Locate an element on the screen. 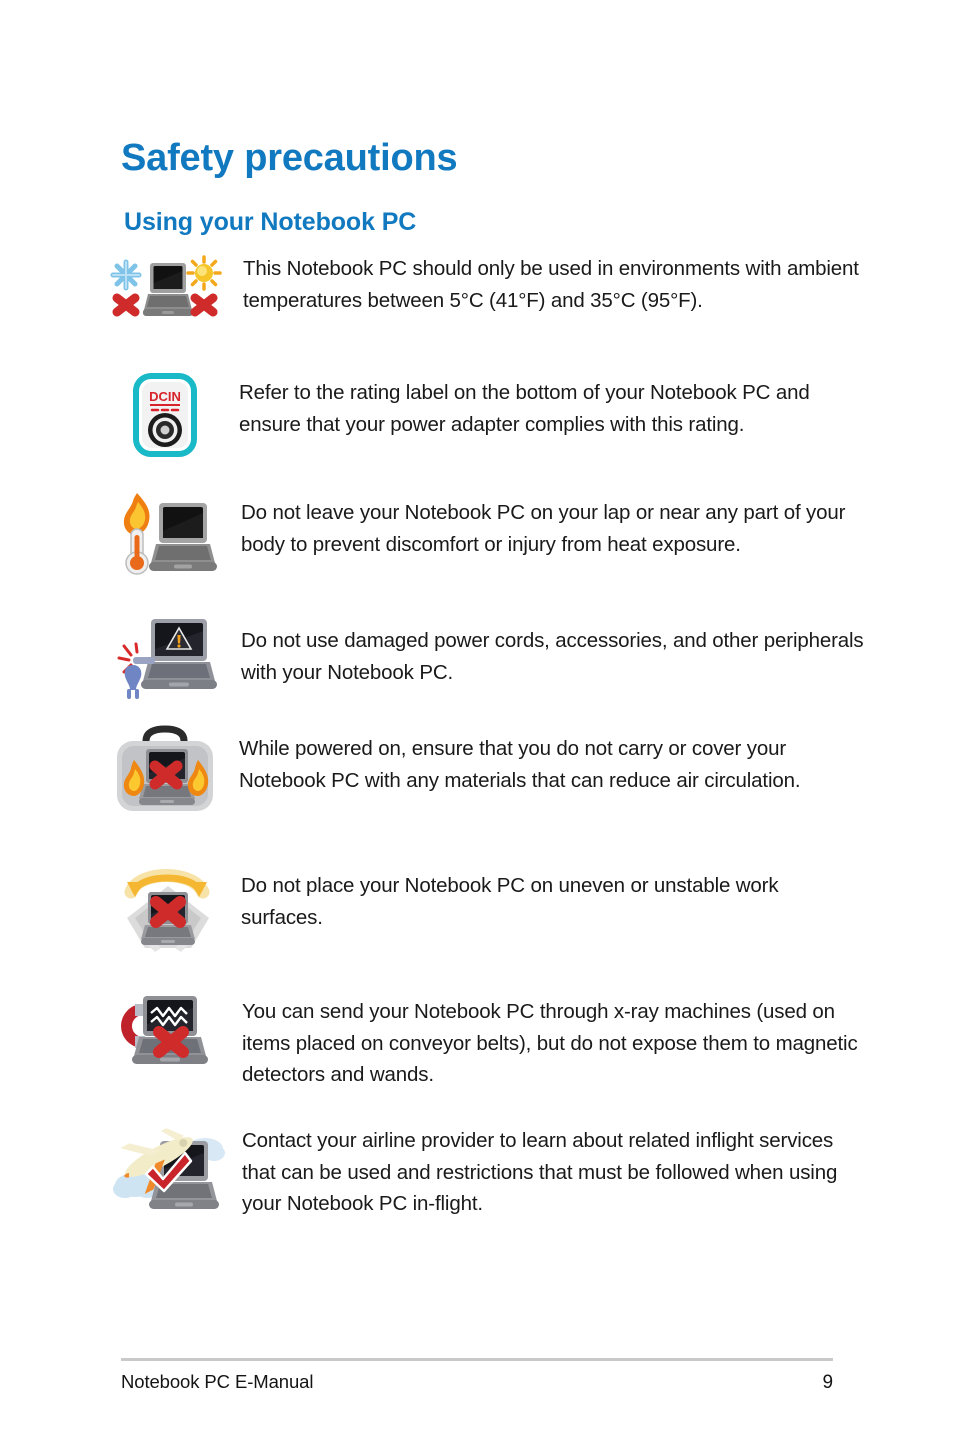 This screenshot has width=954, height=1438. do-not-cover-icon is located at coordinates (167, 771).